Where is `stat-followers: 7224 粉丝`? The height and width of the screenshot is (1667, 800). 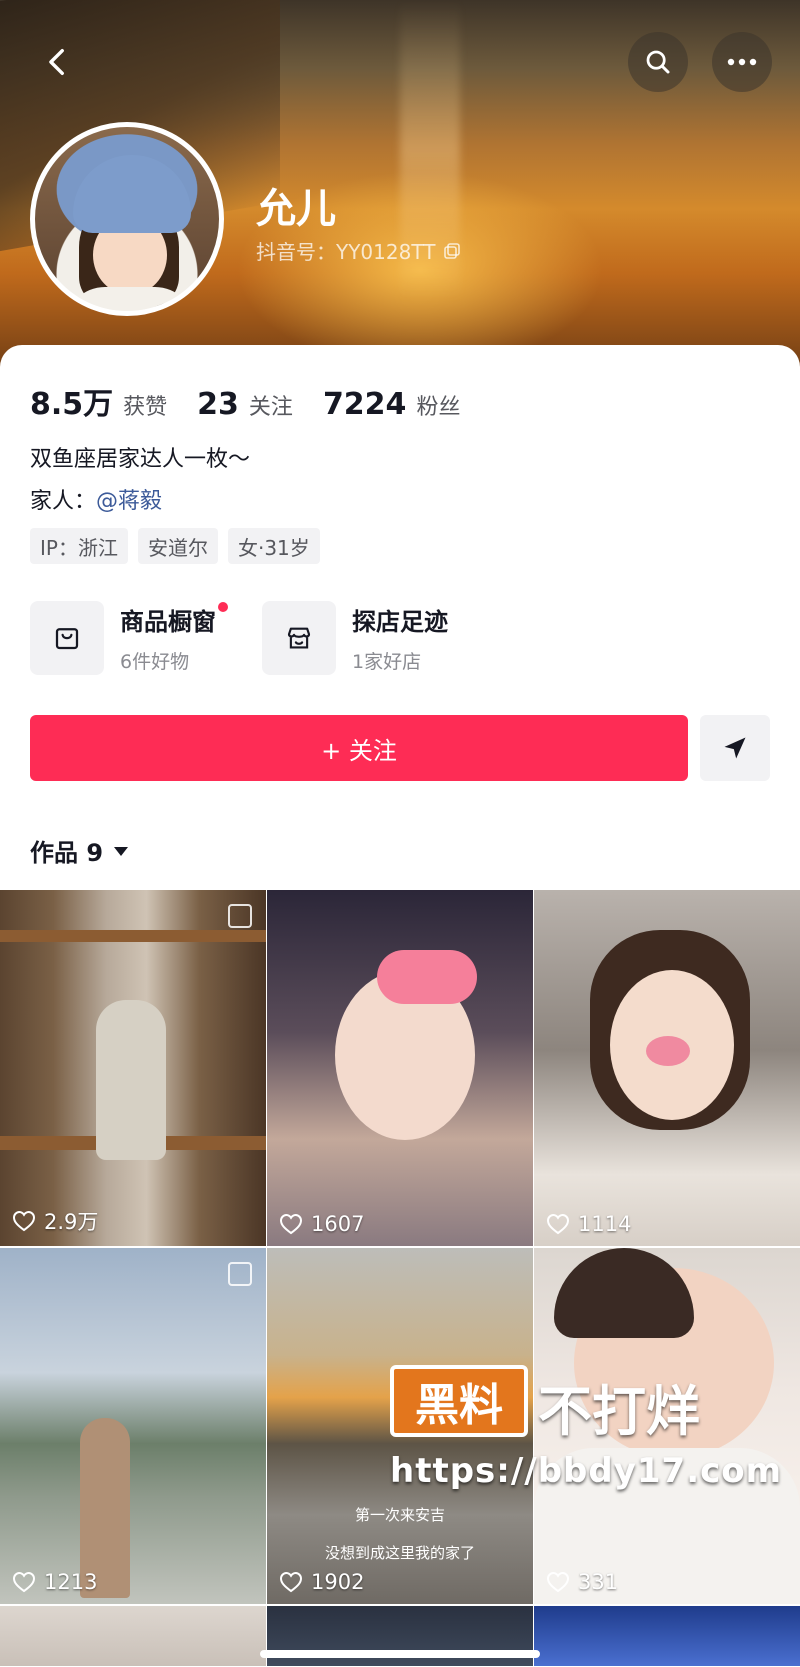
stat-followers: 7224 粉丝 is located at coordinates (392, 404).